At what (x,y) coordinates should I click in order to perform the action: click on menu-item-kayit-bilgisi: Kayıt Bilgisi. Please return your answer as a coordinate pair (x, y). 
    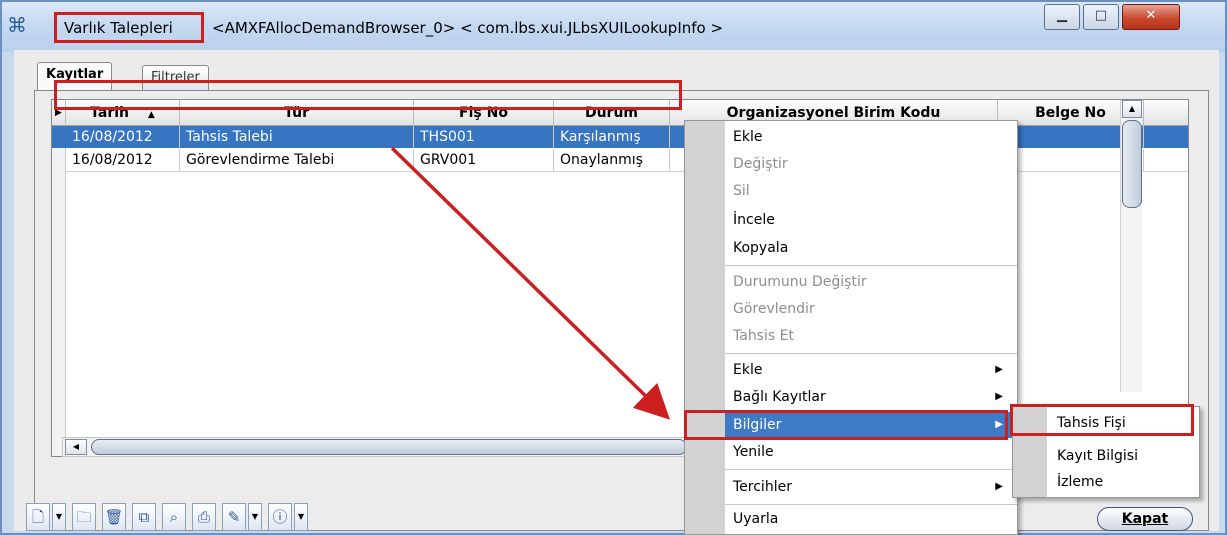
    Looking at the image, I should click on (1123, 456).